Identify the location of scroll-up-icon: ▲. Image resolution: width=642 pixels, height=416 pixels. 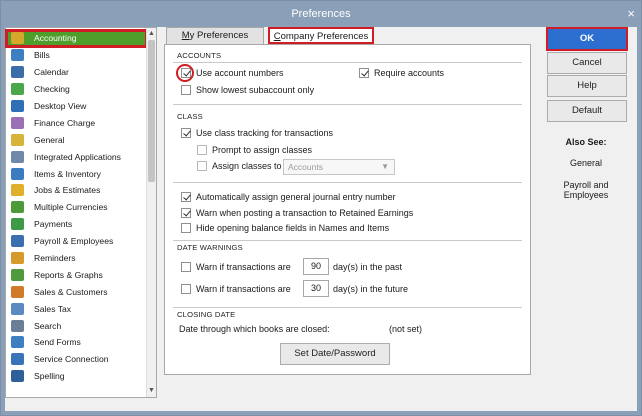
(151, 34).